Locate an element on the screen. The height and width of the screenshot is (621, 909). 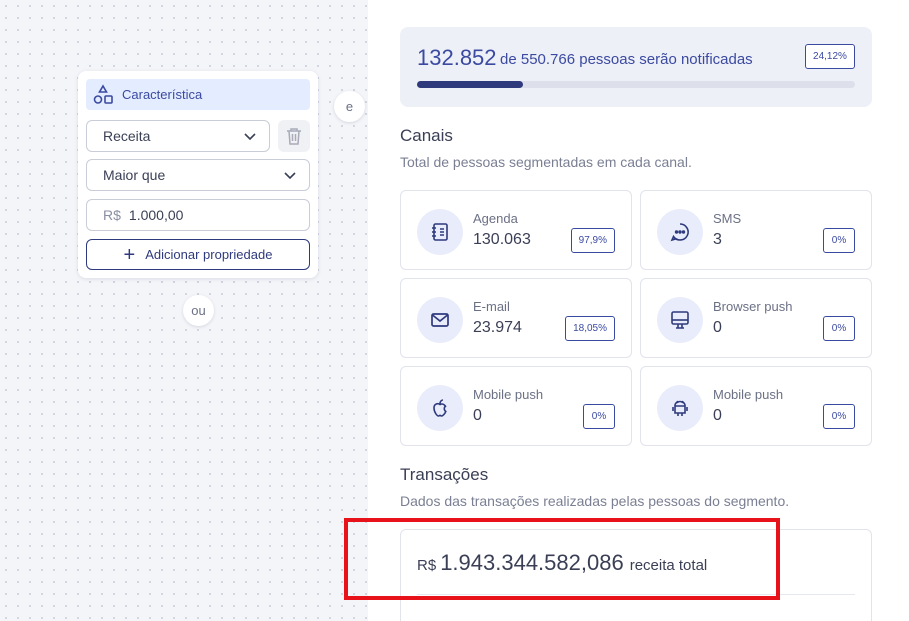
channel-card-mobile-push-ios: Mobile push 0 0% is located at coordinates (516, 406).